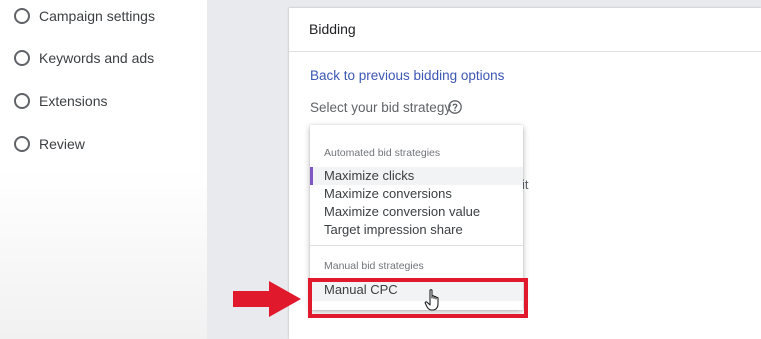  Describe the element at coordinates (416, 176) in the screenshot. I see `option-maximize-clicks: Maximize clicks` at that location.